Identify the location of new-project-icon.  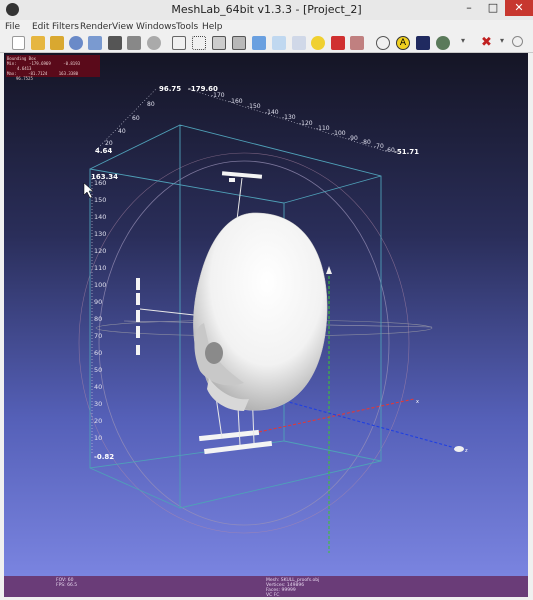
(18, 43).